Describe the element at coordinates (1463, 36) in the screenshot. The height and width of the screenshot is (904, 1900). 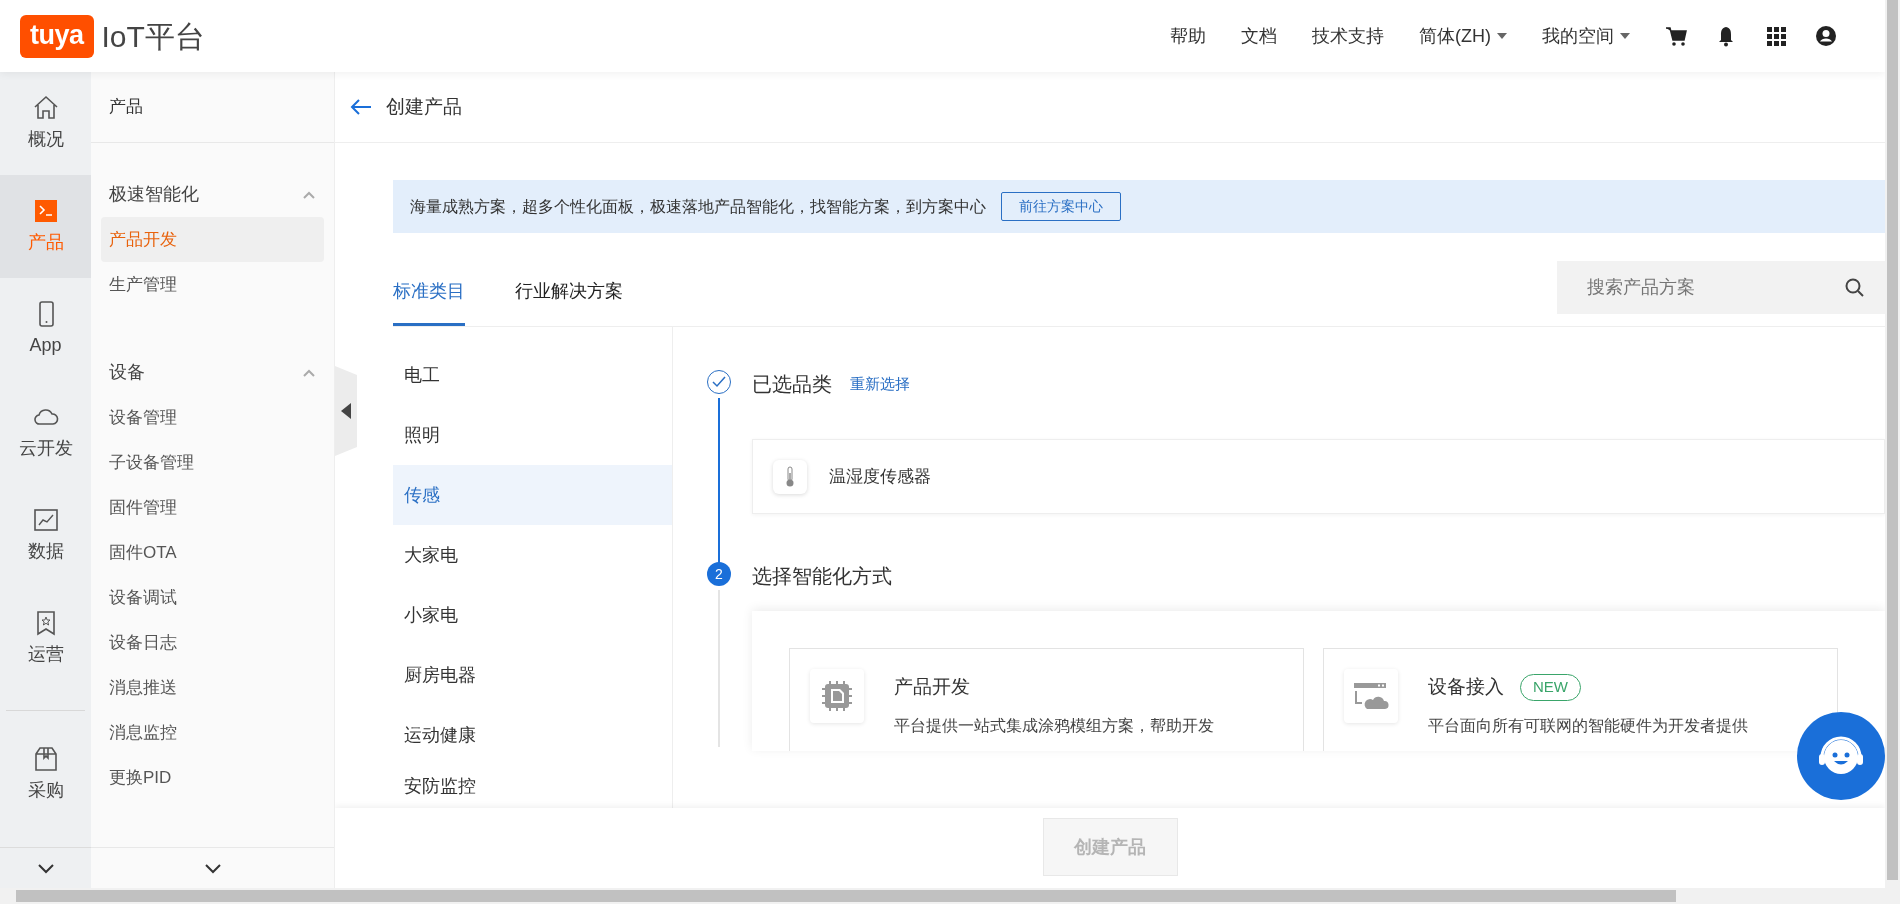
I see `dropdown-menu-button: 简体(ZH)` at that location.